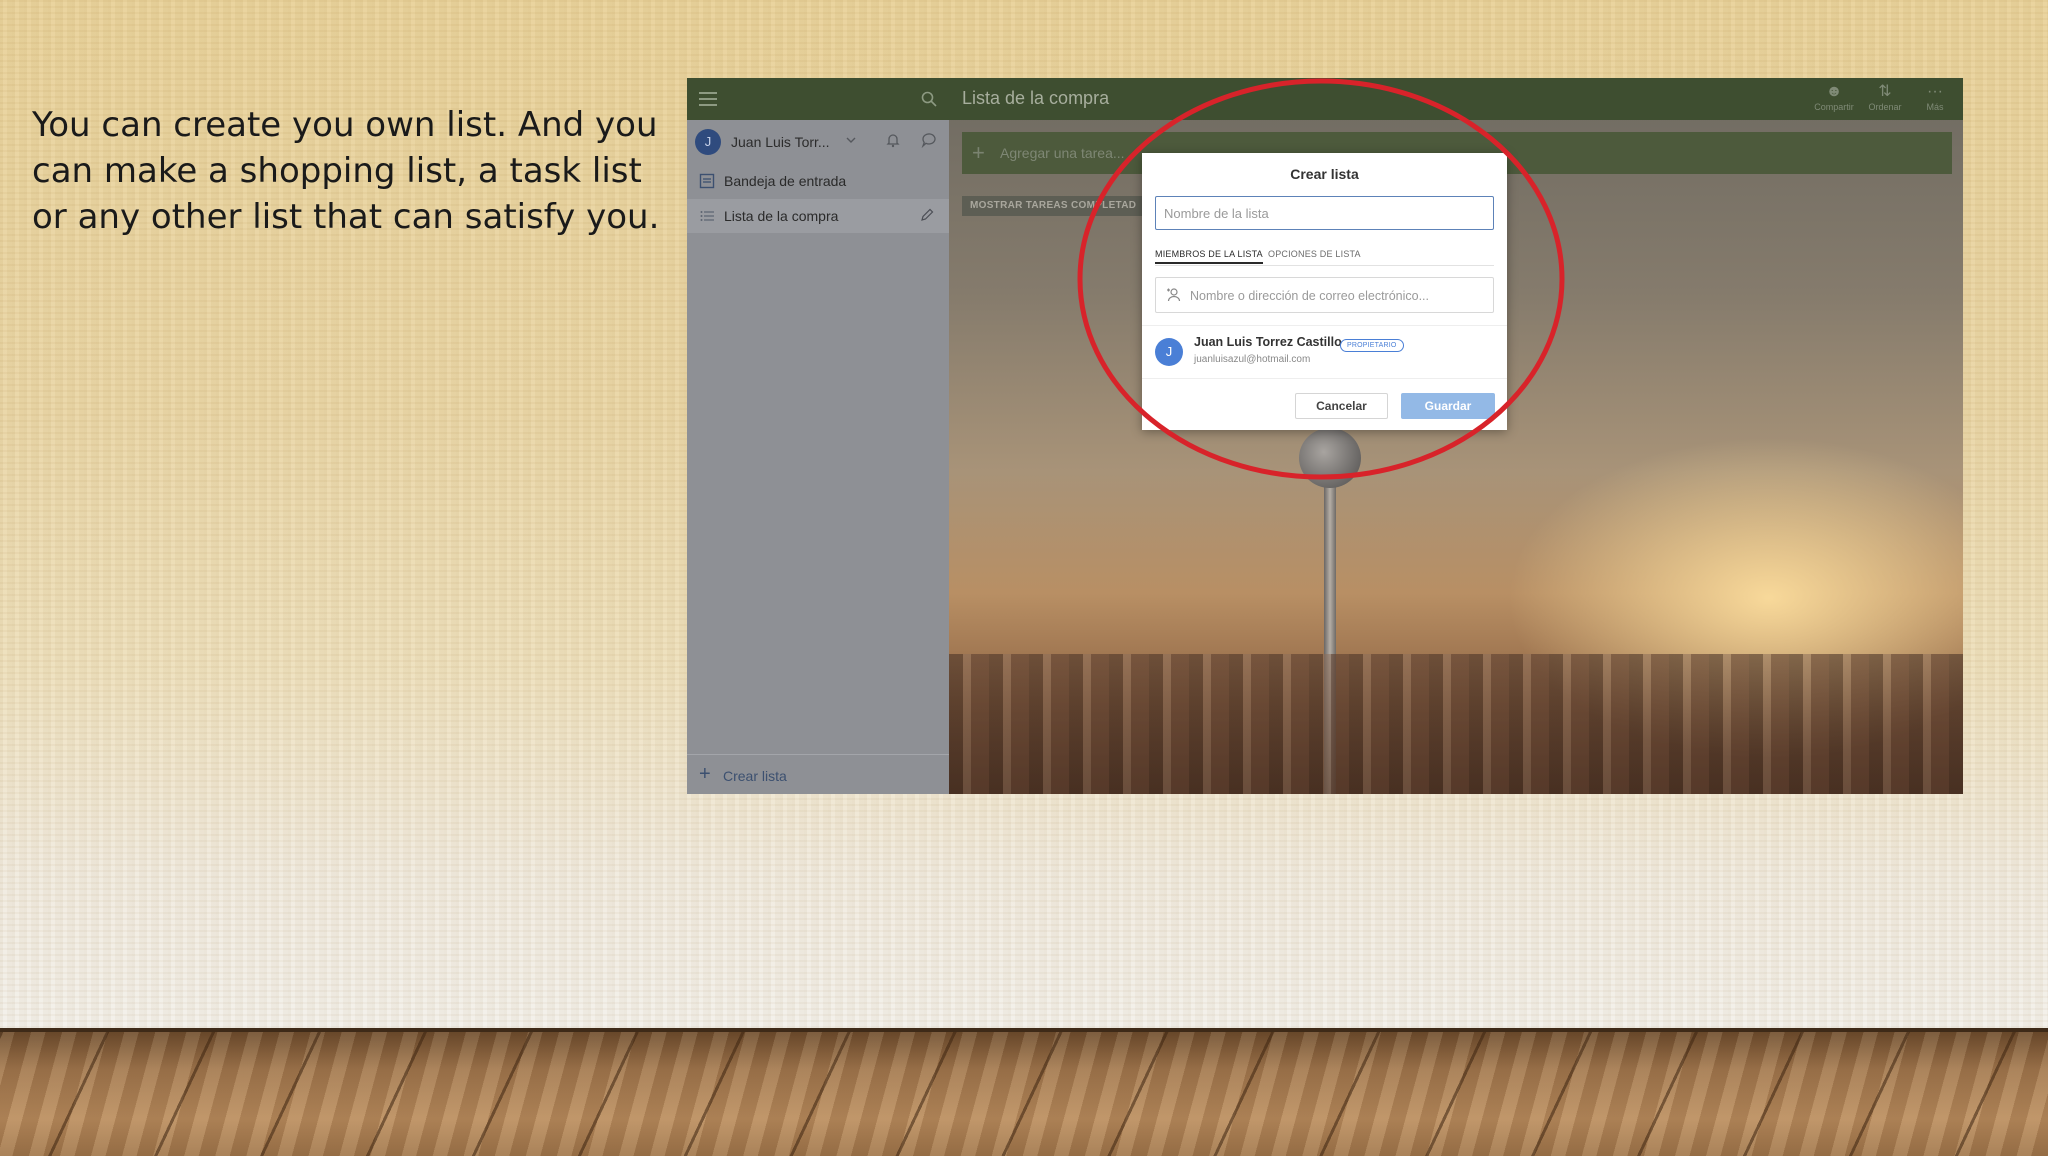 Image resolution: width=2048 pixels, height=1156 pixels. Describe the element at coordinates (785, 181) in the screenshot. I see `sidebar-item-label: Bandeja de entrada` at that location.